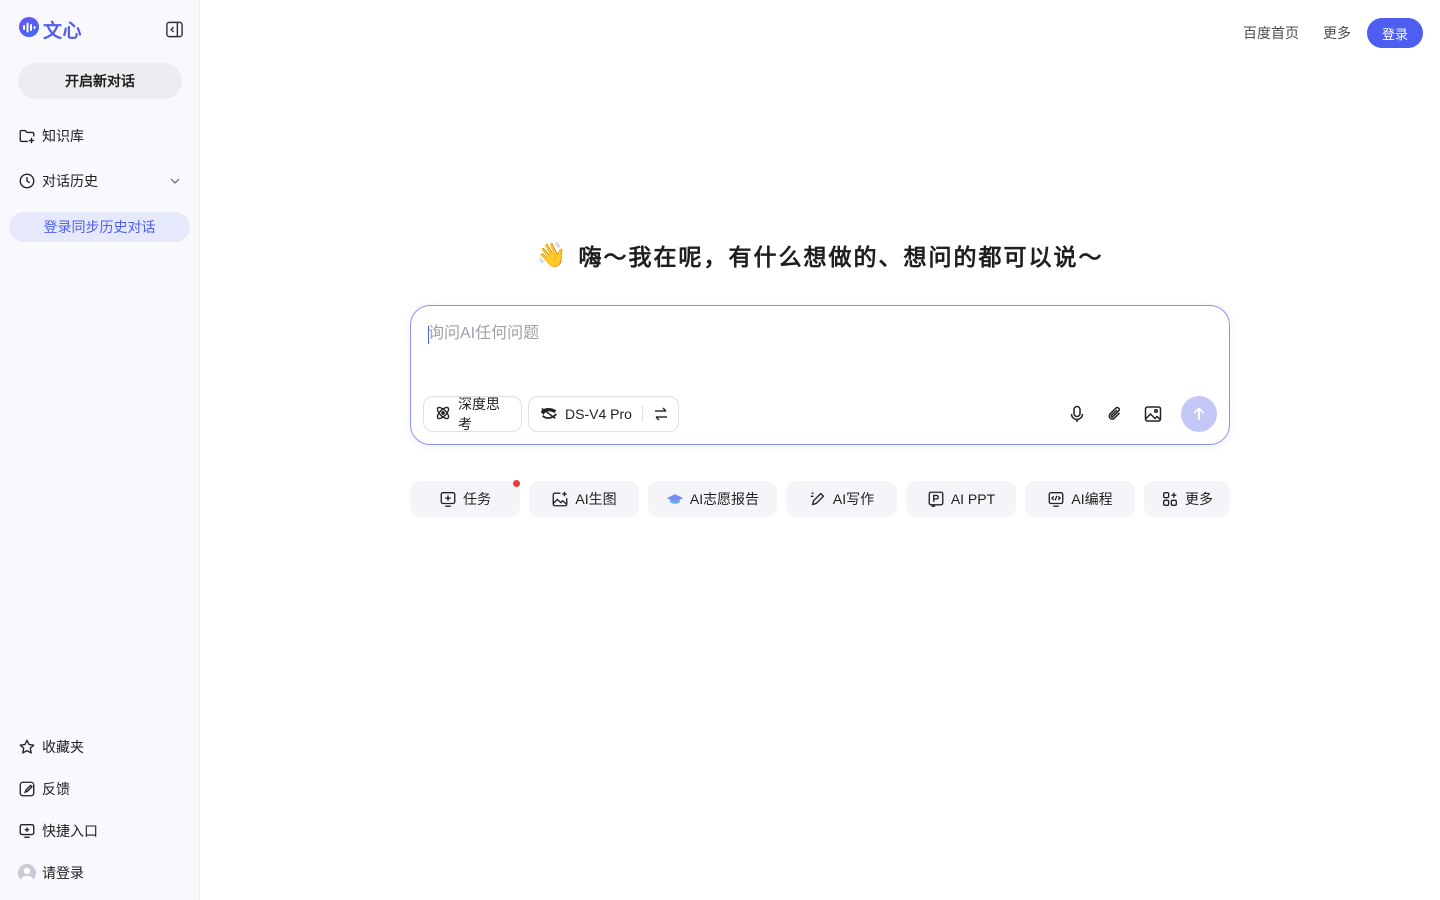 The height and width of the screenshot is (900, 1440). I want to click on model-name: DS-V4 Pro, so click(598, 414).